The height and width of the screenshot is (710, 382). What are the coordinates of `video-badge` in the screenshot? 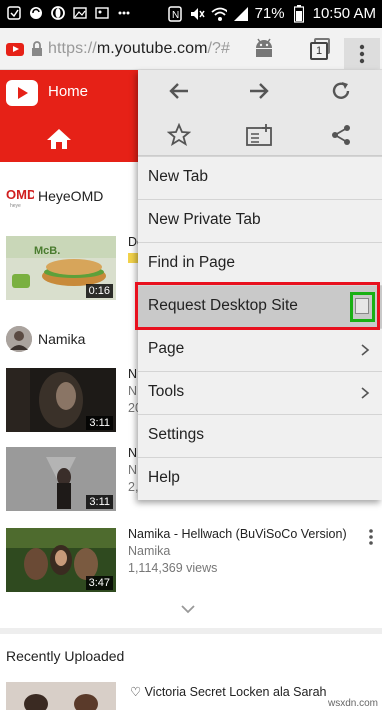 It's located at (133, 258).